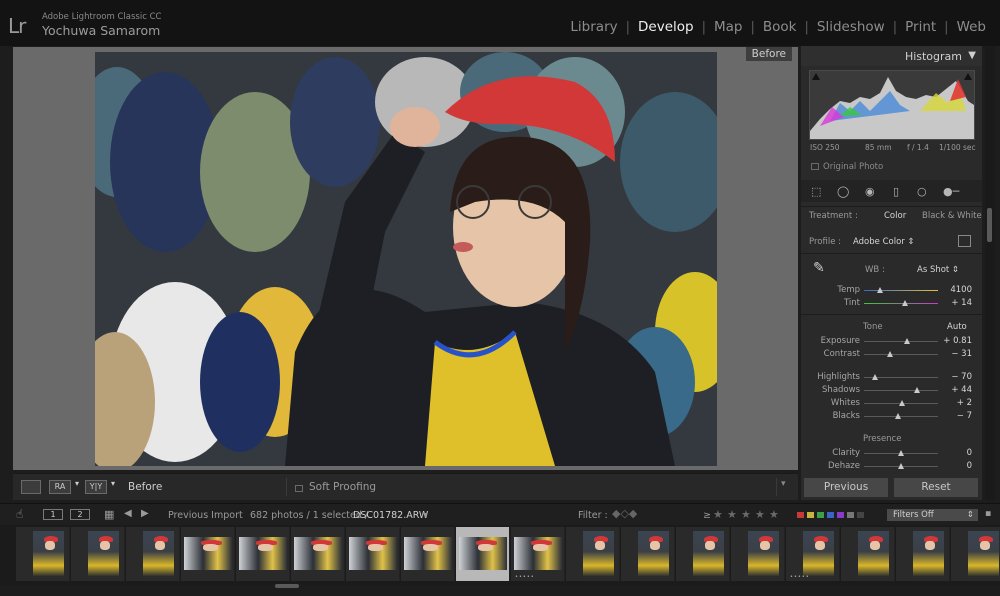  I want to click on filename-dropdown-icon: ▾, so click(425, 515).